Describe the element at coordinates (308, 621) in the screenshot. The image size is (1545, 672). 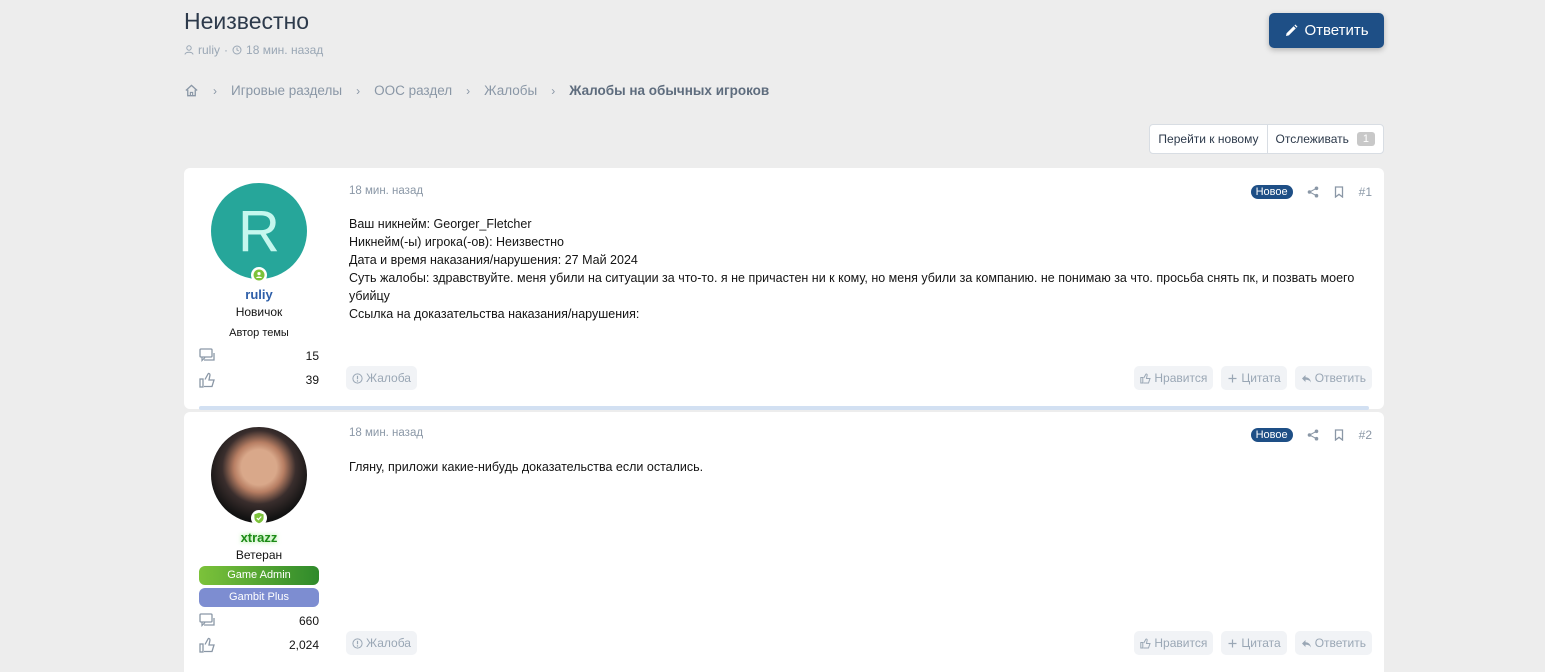
I see `messages-count: 660` at that location.